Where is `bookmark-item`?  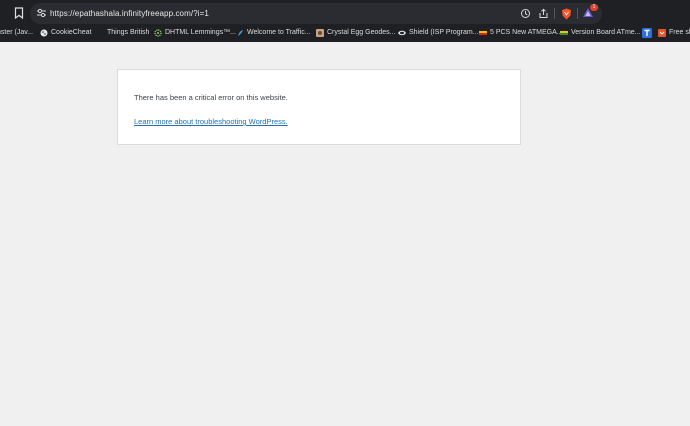 bookmark-item is located at coordinates (648, 32).